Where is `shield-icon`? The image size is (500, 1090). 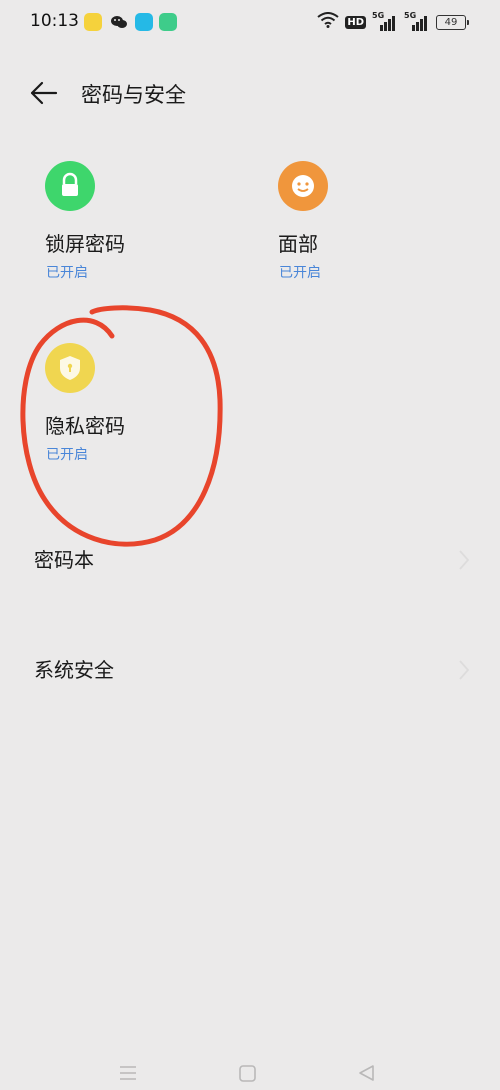 shield-icon is located at coordinates (70, 368).